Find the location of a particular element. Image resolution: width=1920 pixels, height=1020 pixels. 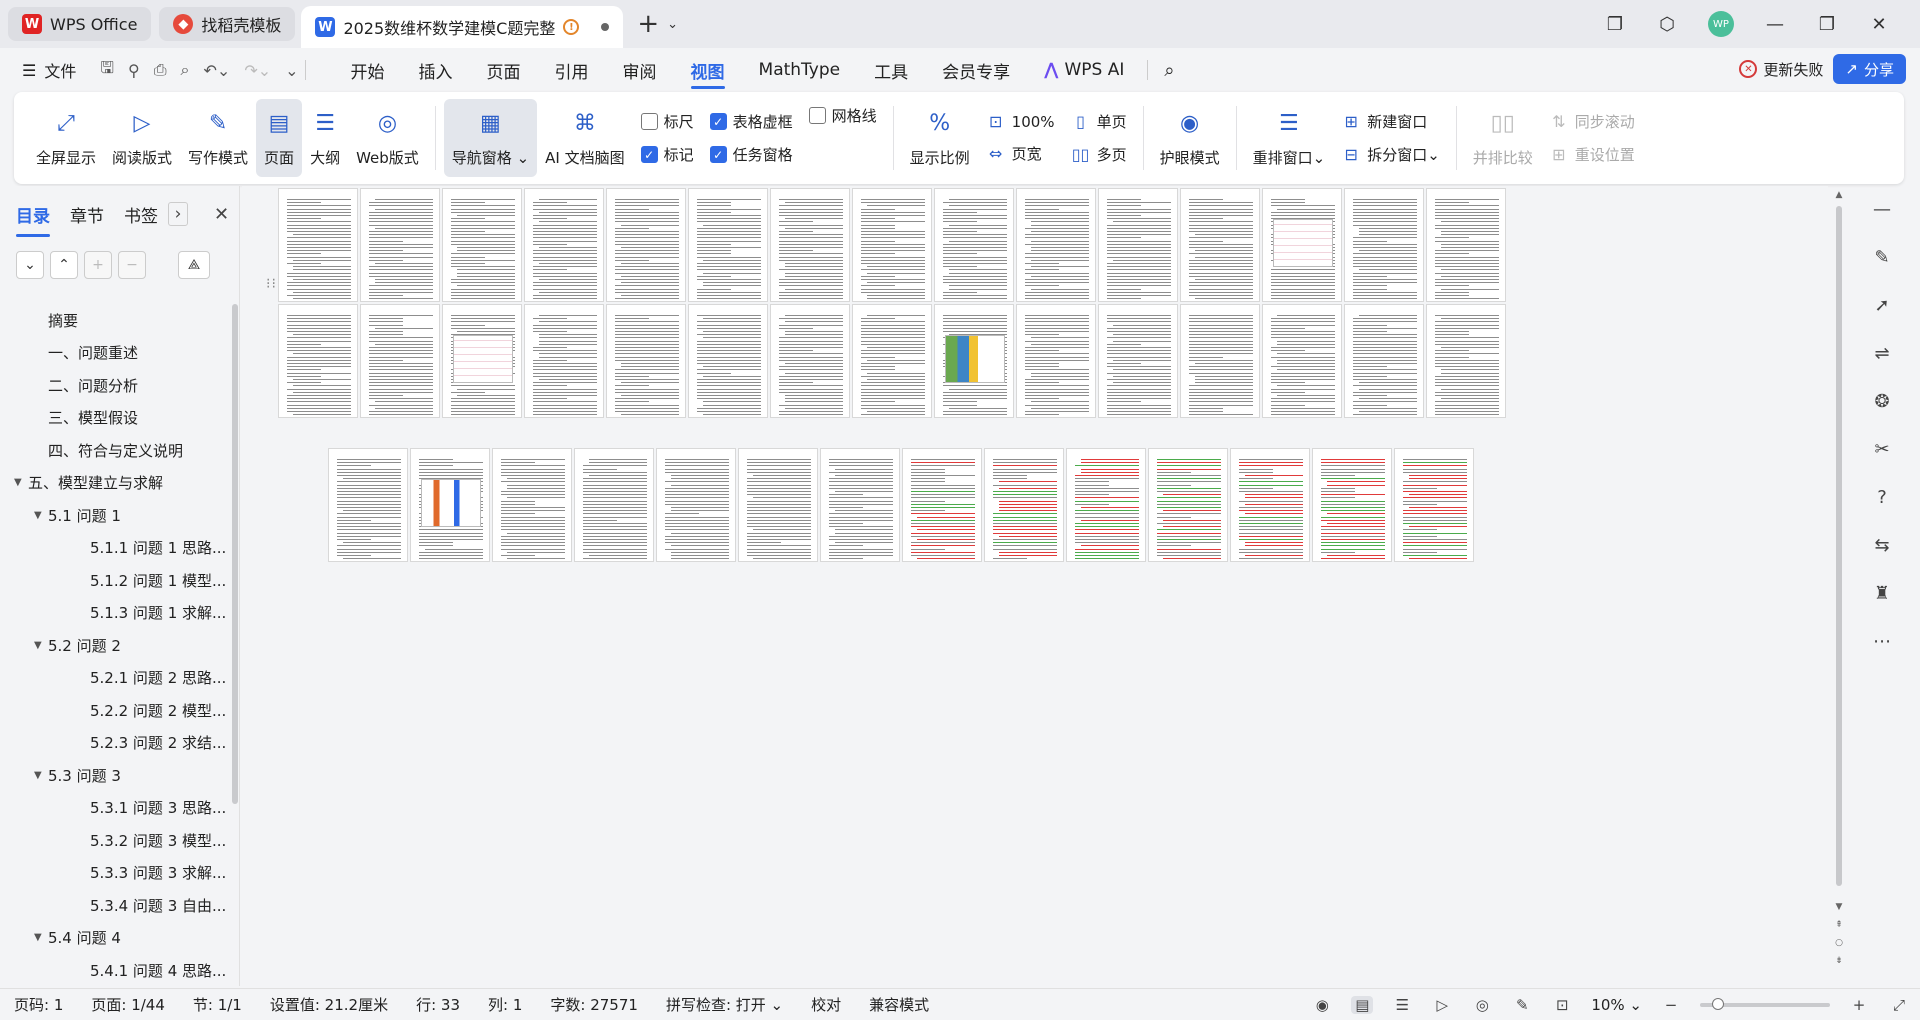

scroll-thumb is located at coordinates (1839, 546).